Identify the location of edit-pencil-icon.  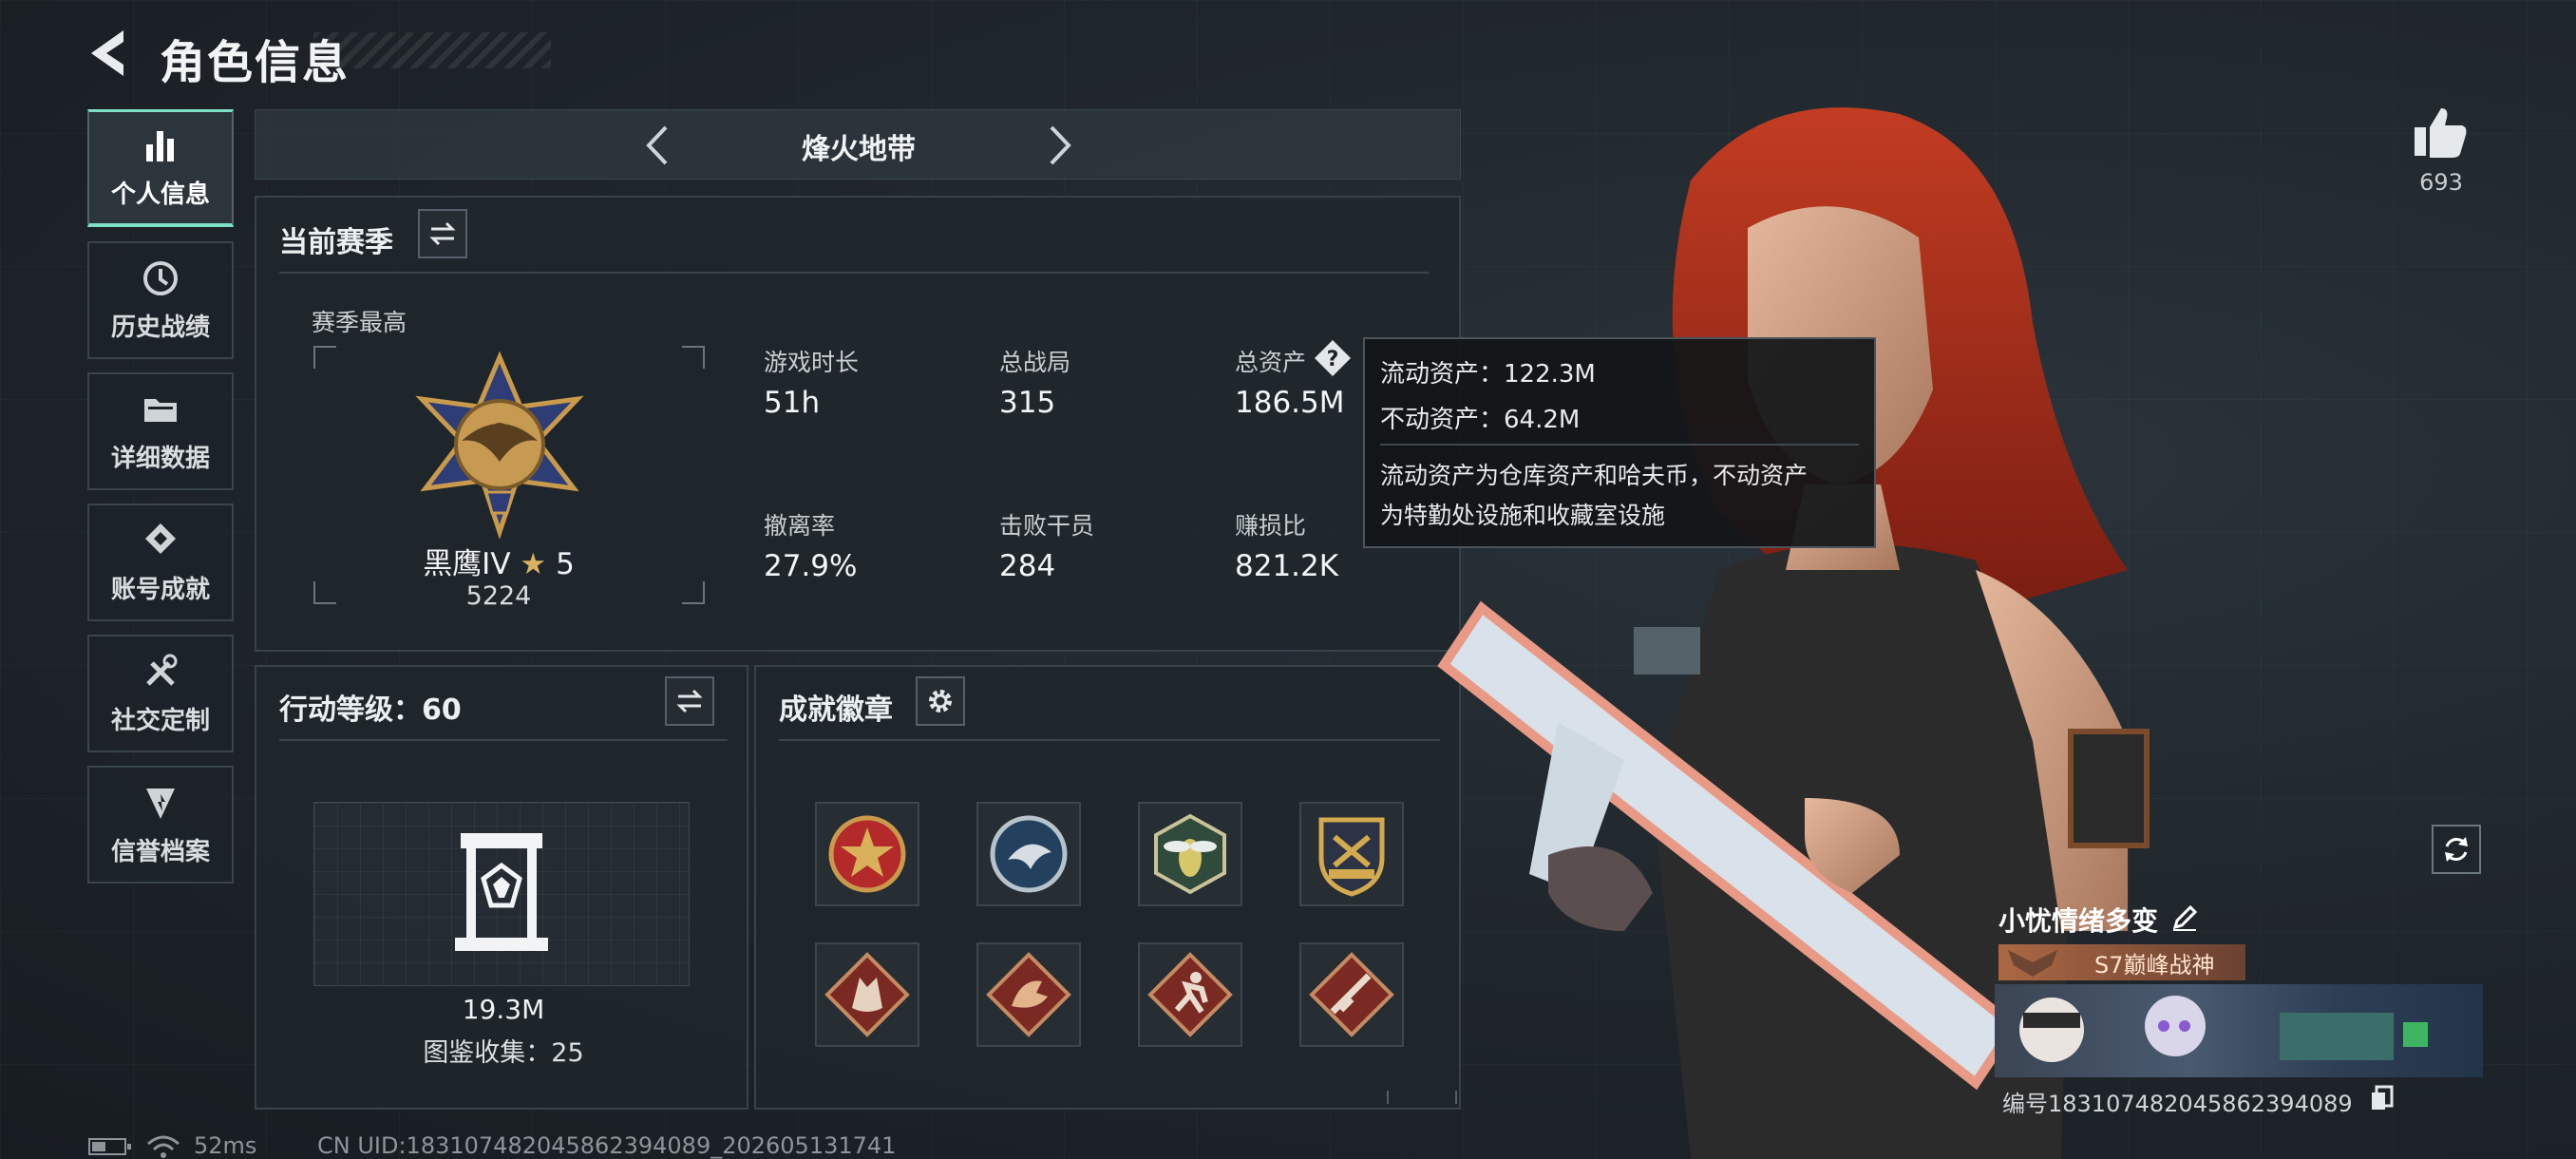
(2184, 917).